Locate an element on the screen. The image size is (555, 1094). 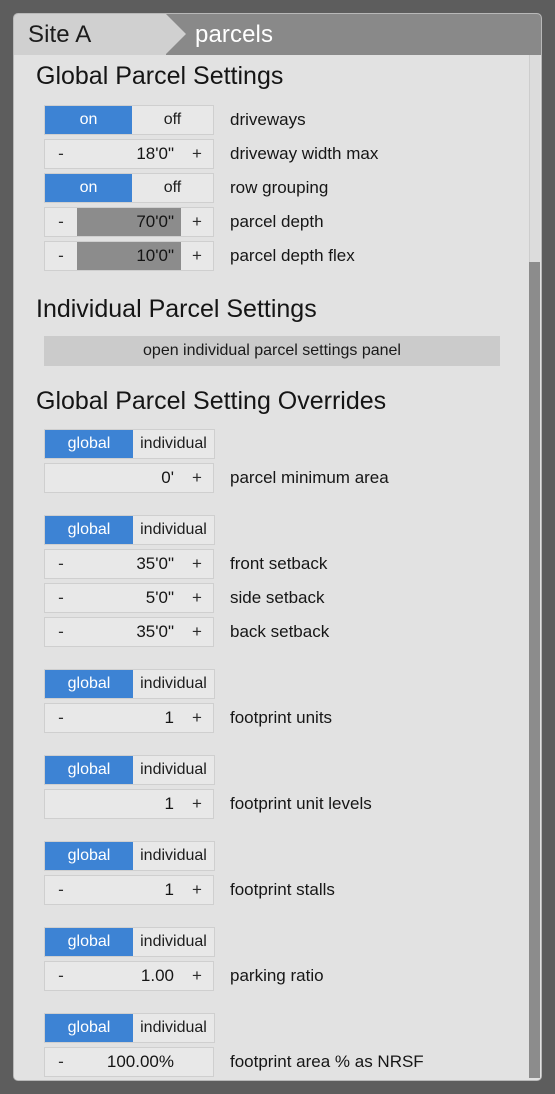
control-label: parcel depth is located at coordinates (277, 221).